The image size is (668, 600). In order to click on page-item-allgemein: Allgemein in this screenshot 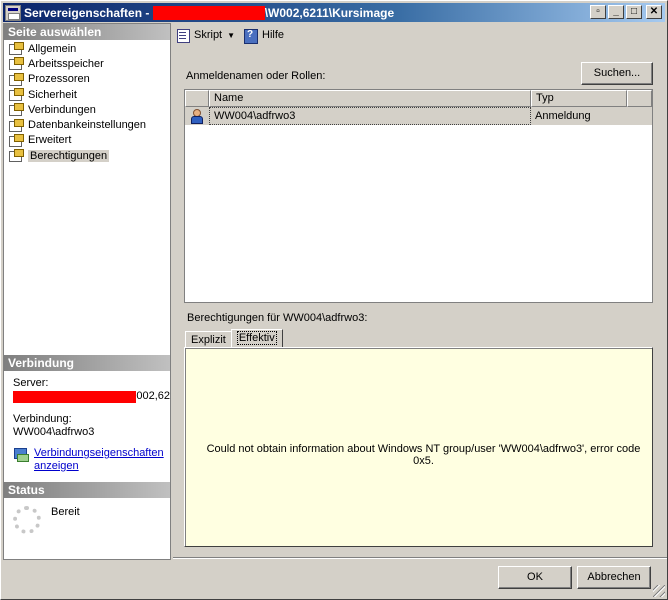, I will do `click(89, 48)`.